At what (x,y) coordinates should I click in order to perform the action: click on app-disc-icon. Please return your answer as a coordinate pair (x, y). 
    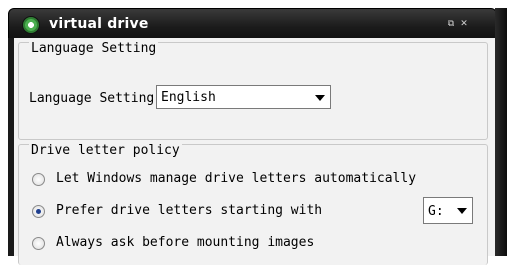
    Looking at the image, I should click on (31, 25).